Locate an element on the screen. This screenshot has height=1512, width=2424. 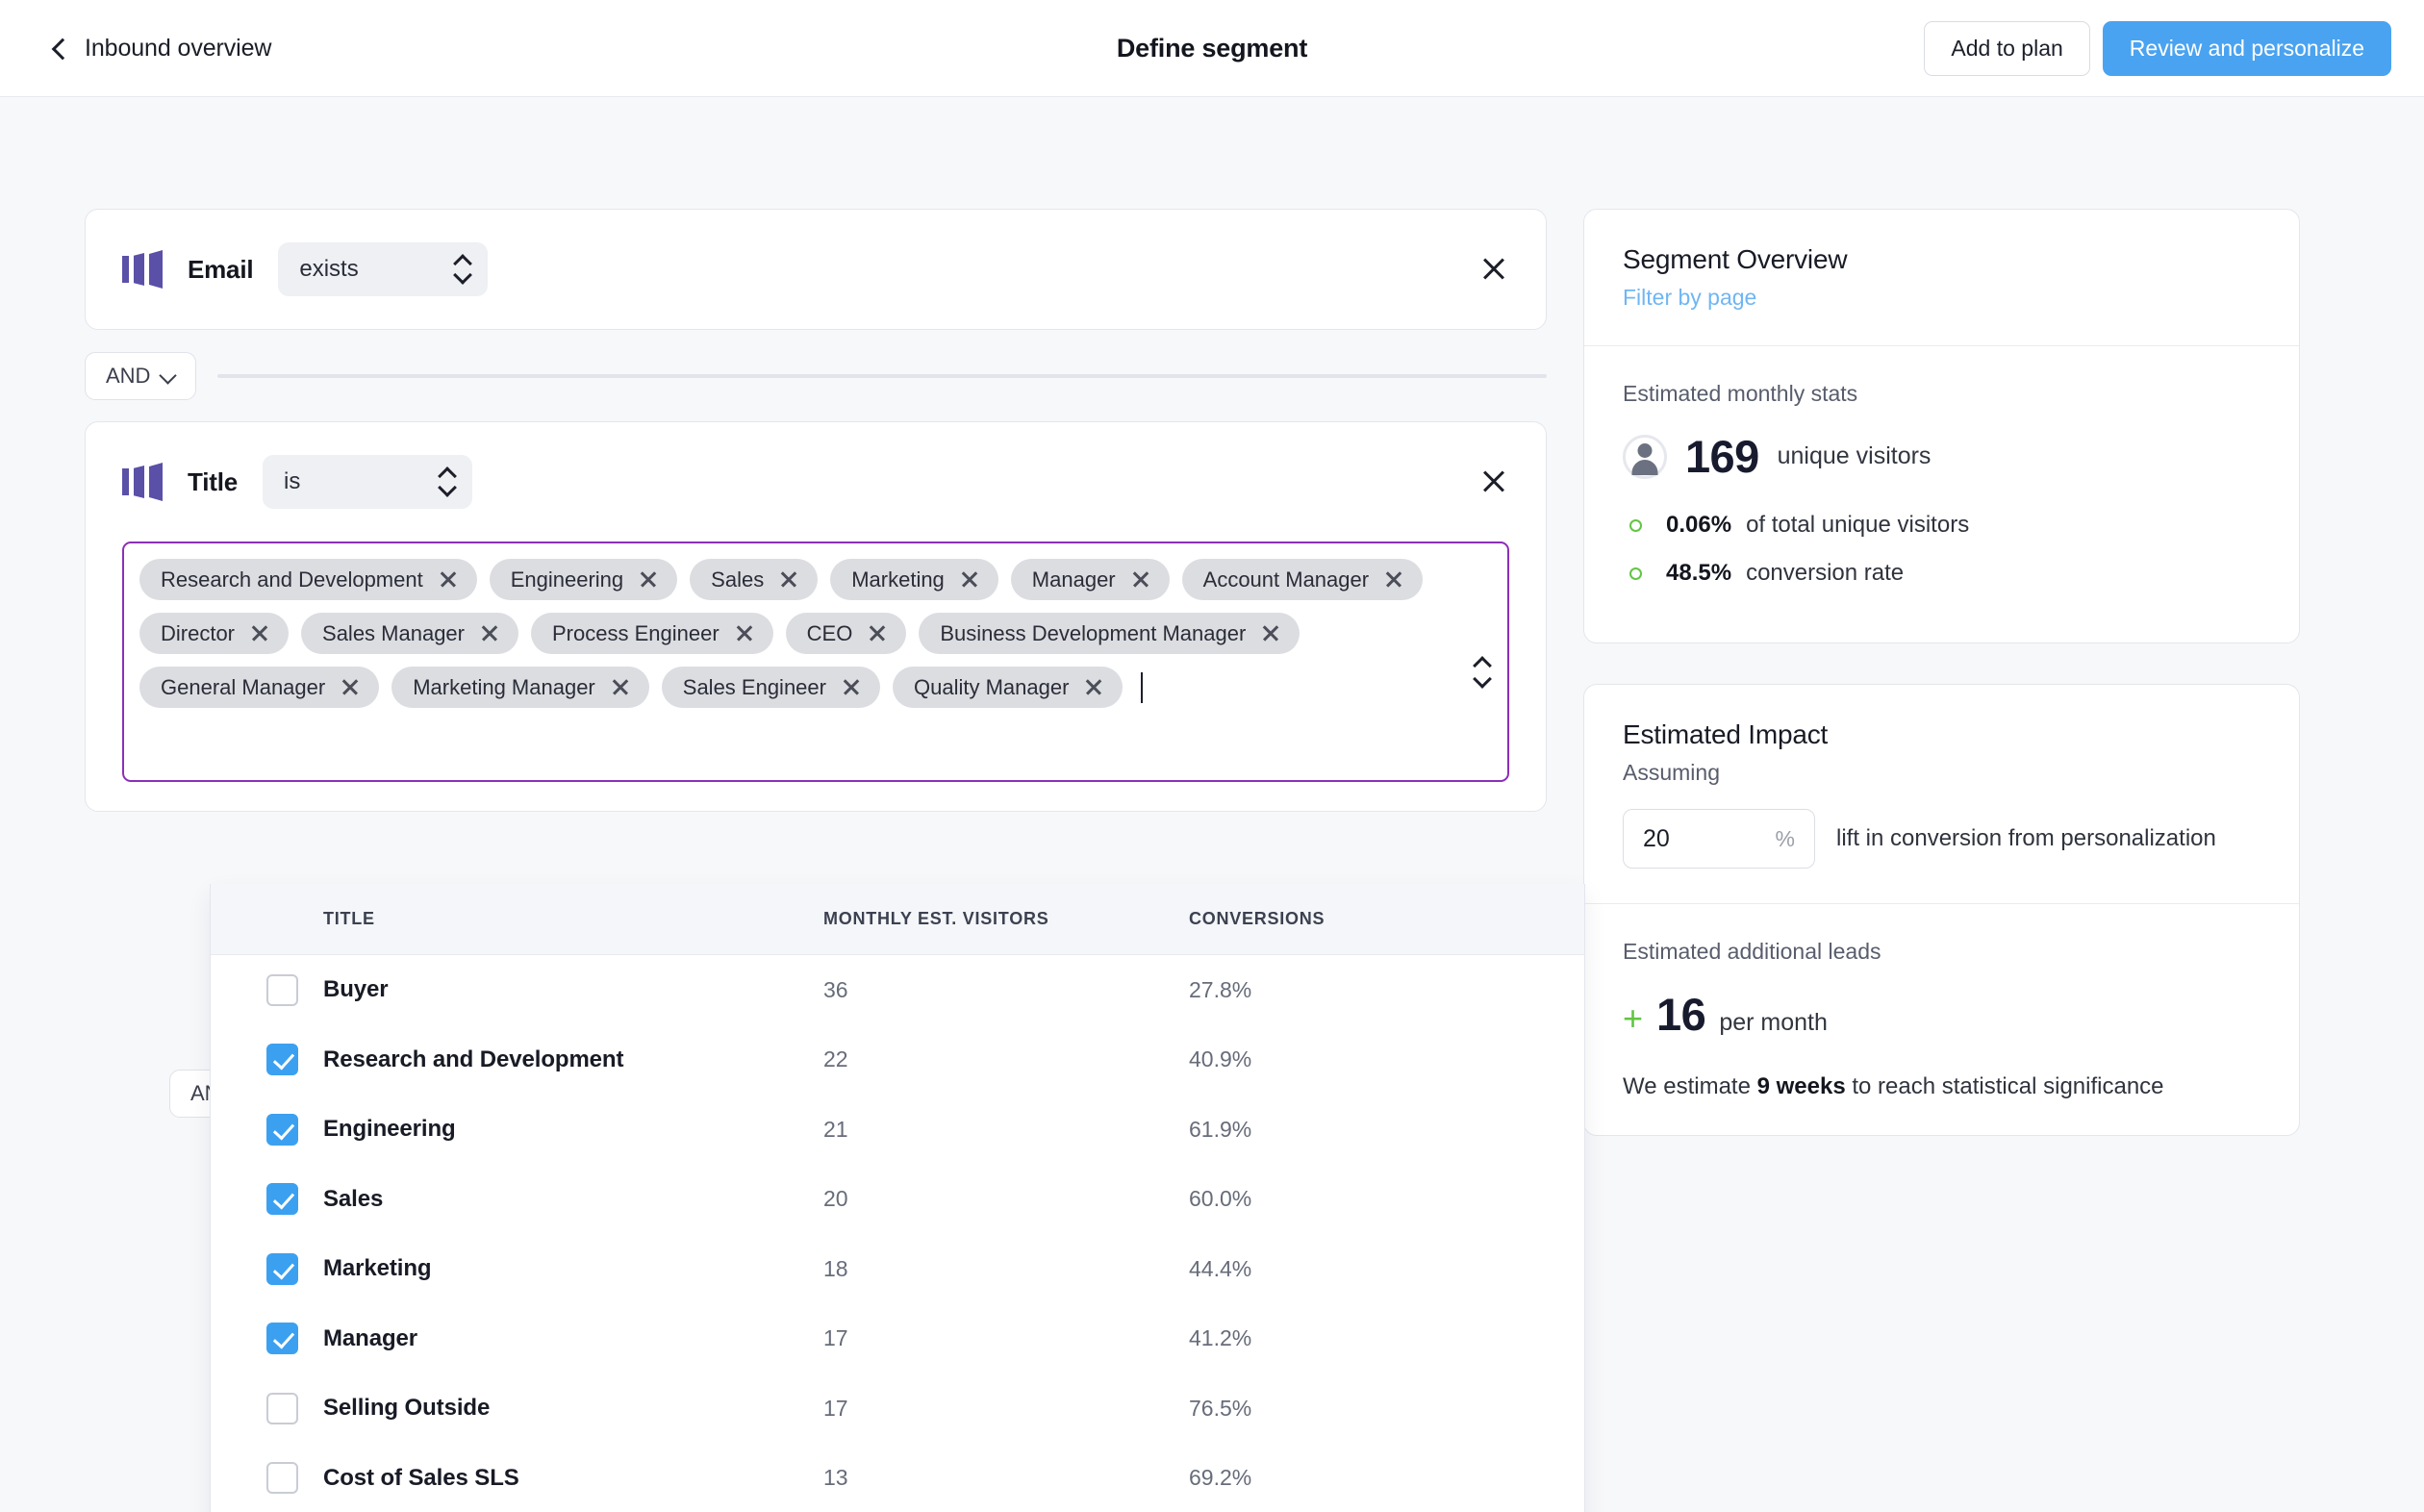
title-chip-label: Manager is located at coordinates (1073, 580).